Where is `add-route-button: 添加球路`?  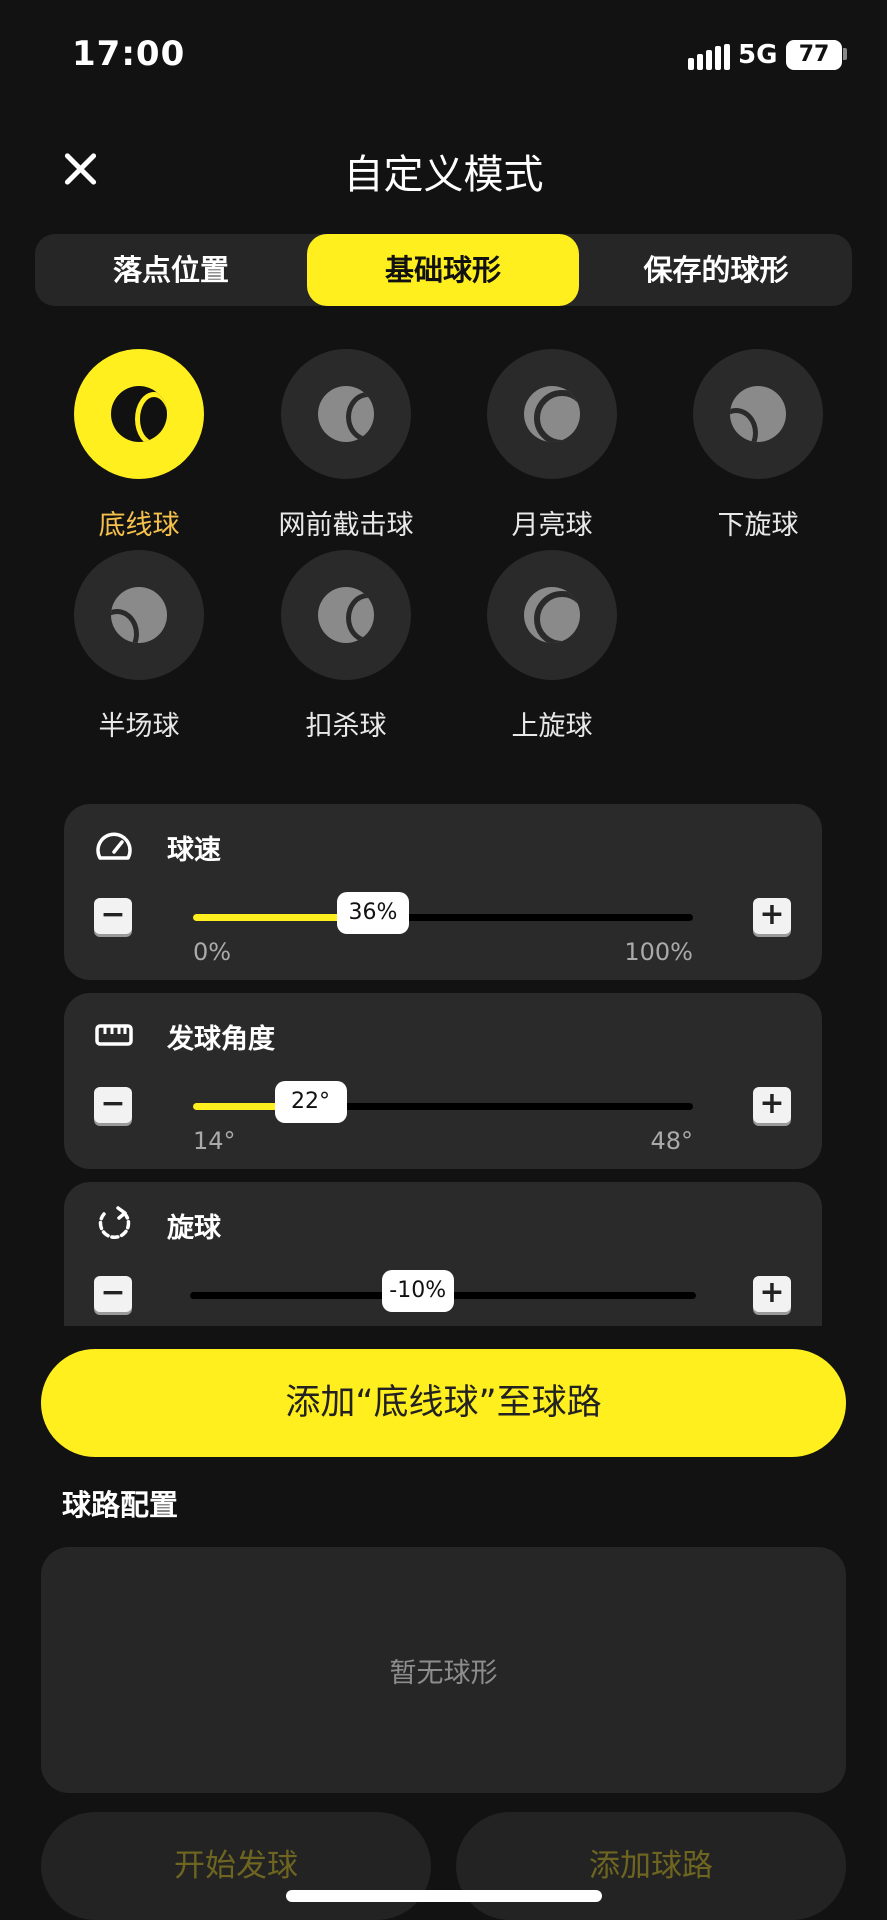
add-route-button: 添加球路 is located at coordinates (651, 1866).